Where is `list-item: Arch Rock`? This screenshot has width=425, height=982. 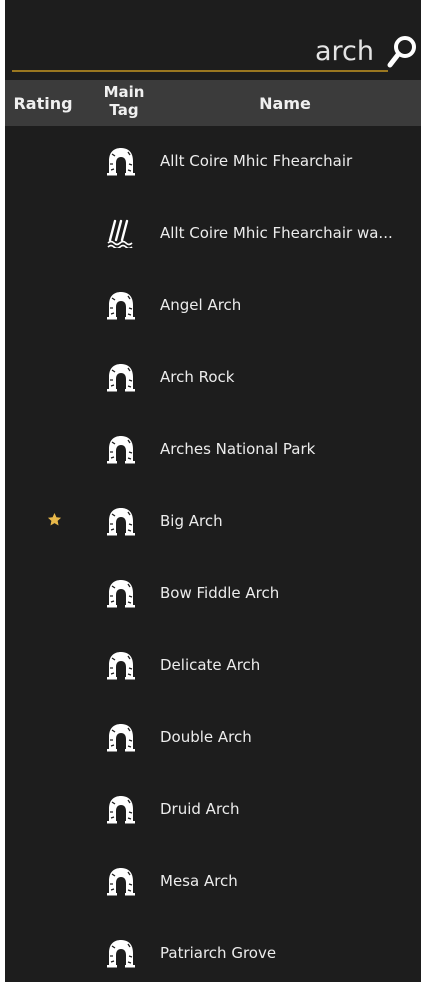 list-item: Arch Rock is located at coordinates (213, 378).